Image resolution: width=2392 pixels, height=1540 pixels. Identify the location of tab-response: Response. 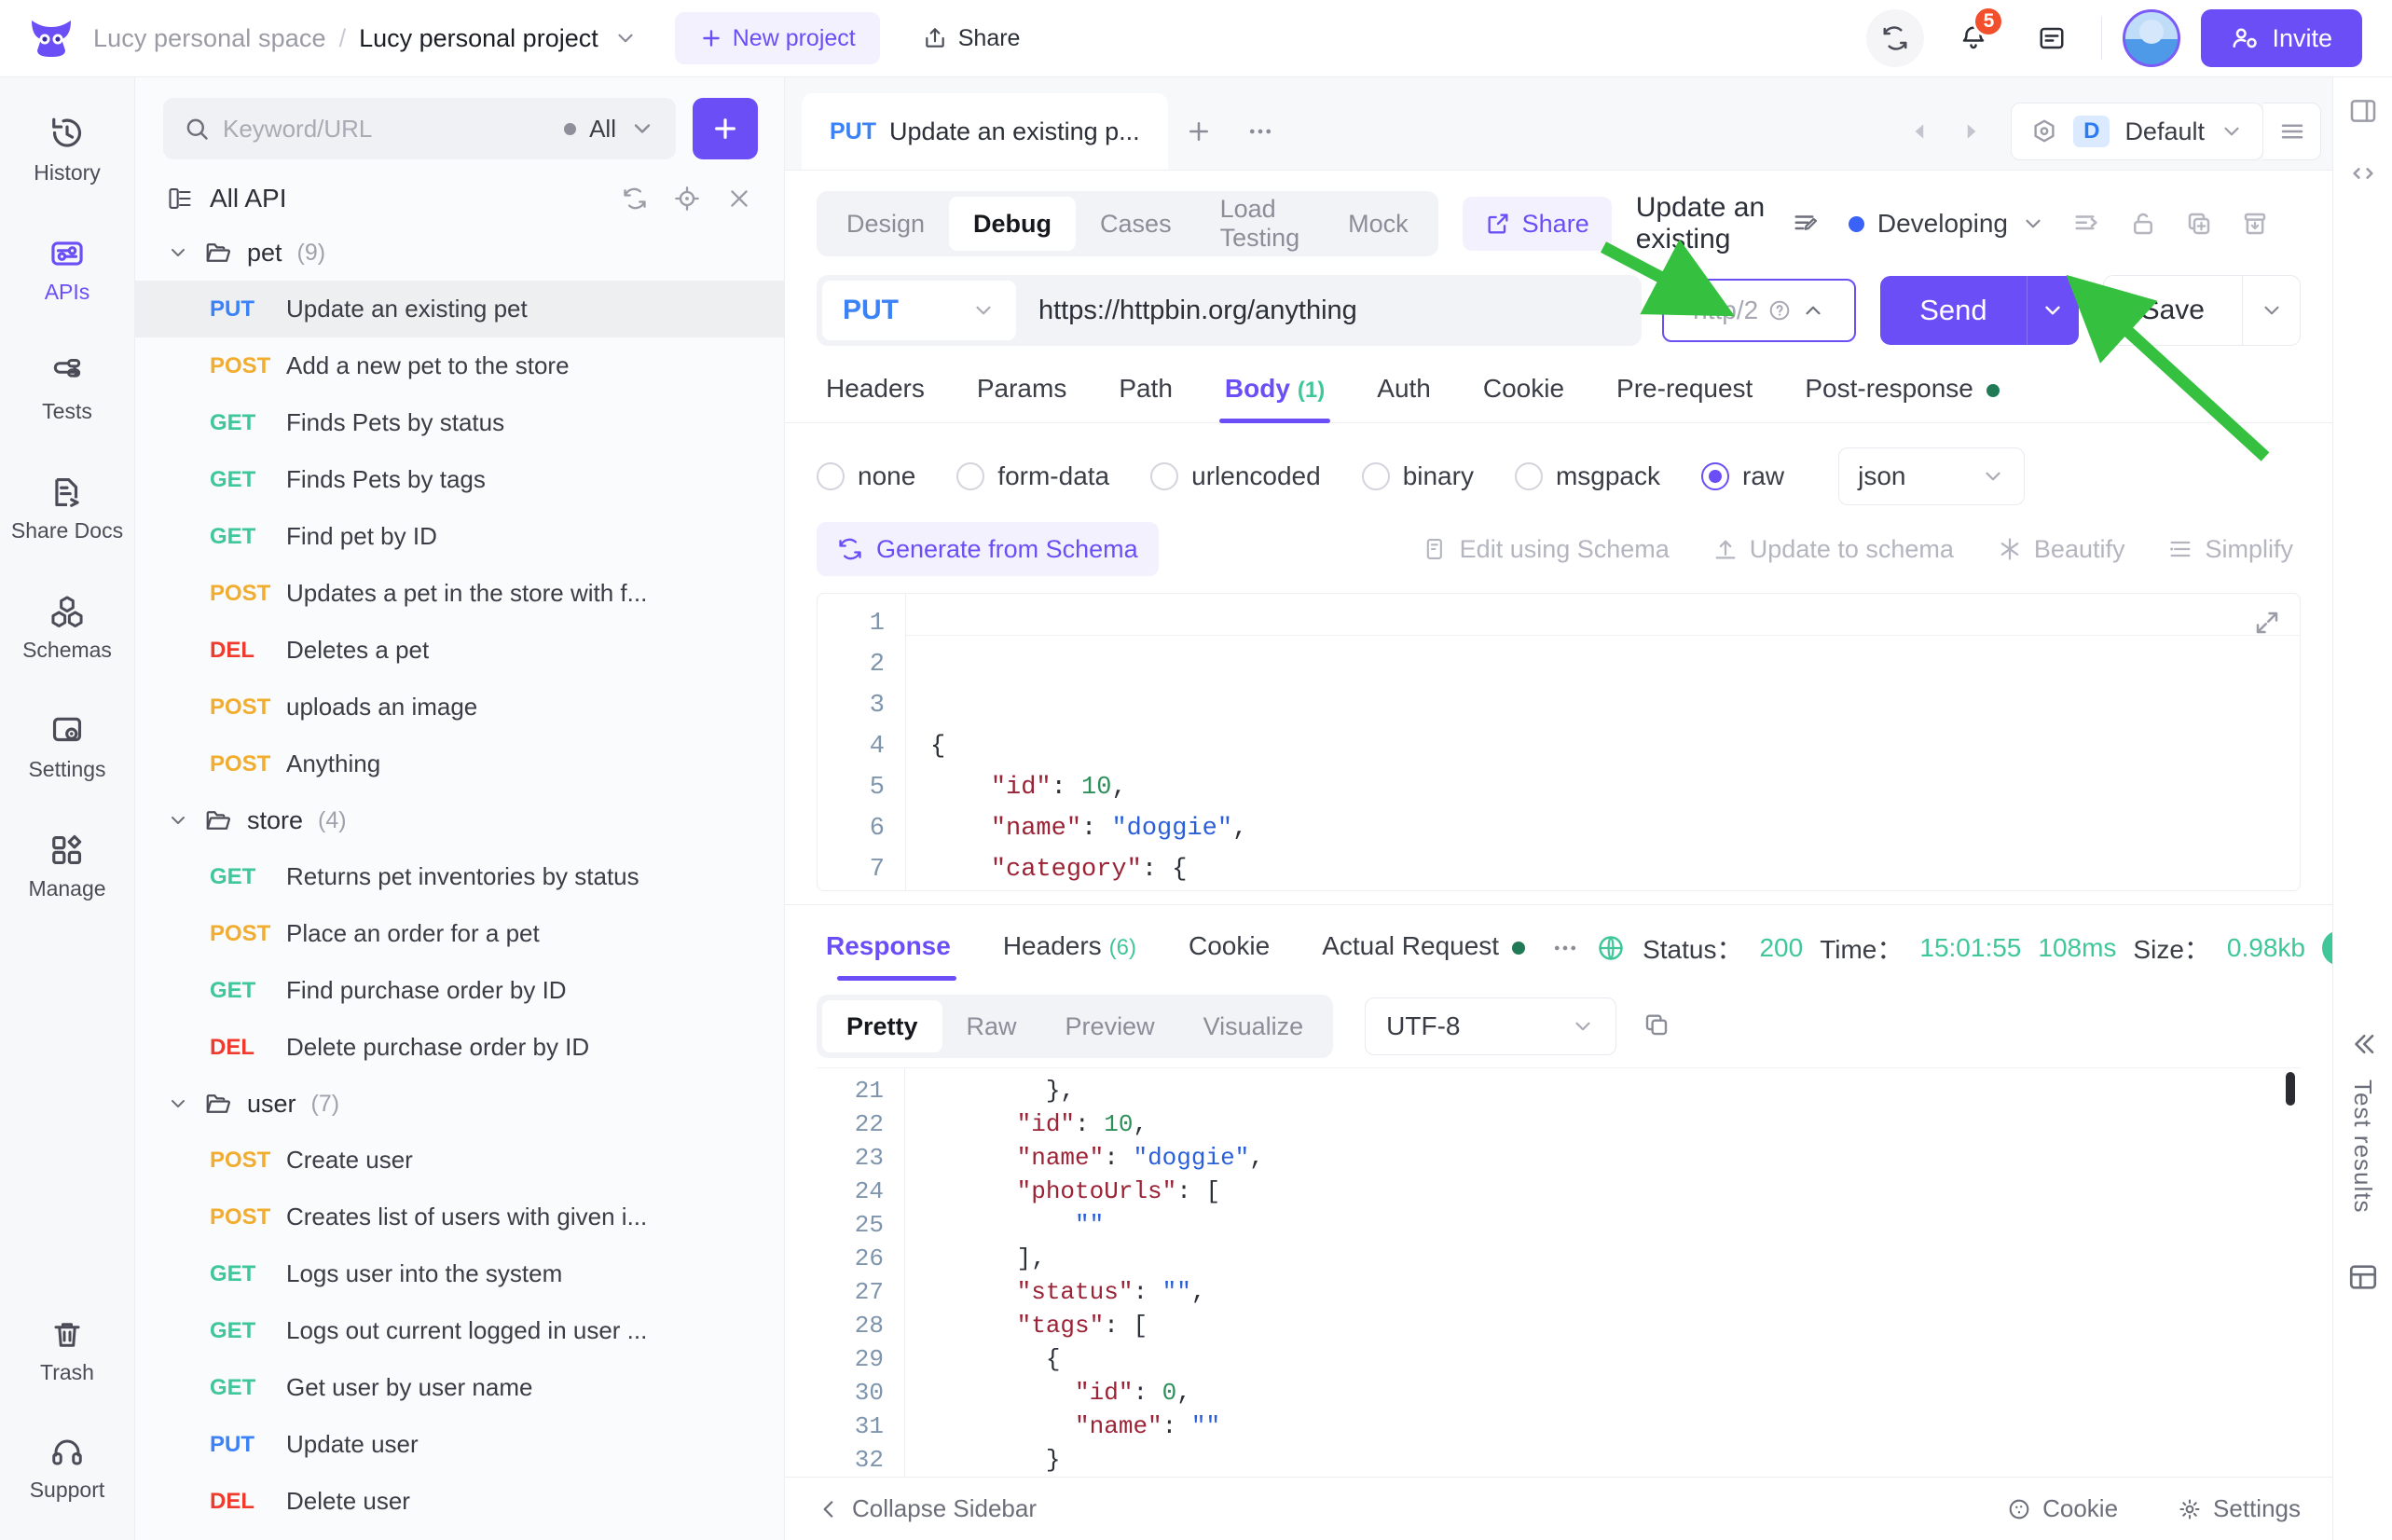
(897, 948).